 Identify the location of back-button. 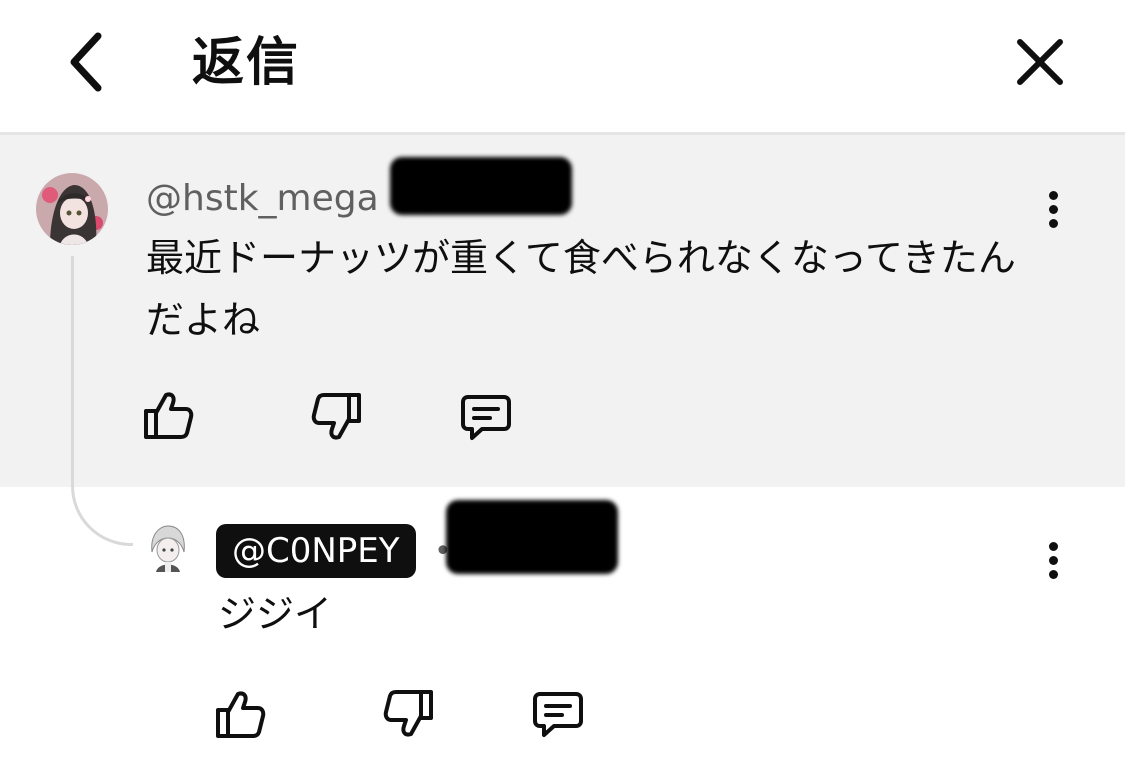
(86, 62).